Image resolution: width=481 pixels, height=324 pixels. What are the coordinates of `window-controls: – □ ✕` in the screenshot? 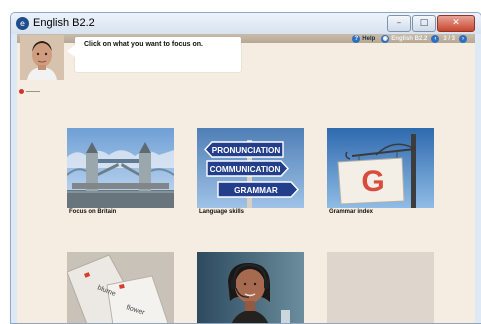 It's located at (430, 23).